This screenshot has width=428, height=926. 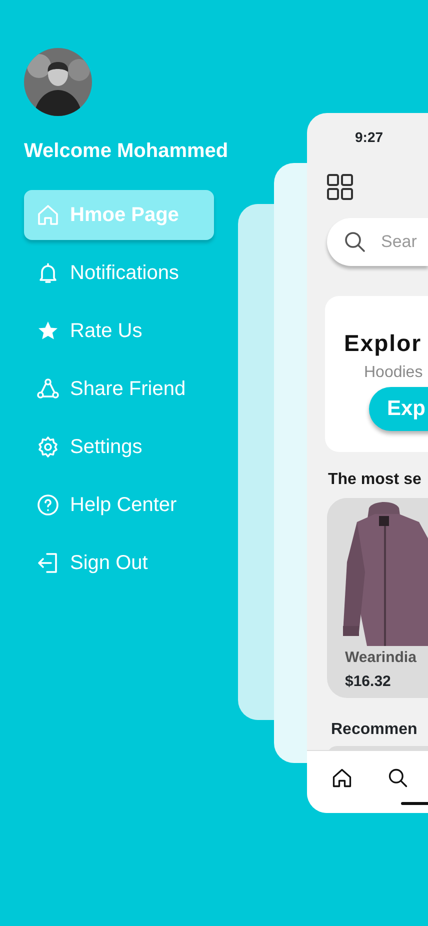 What do you see at coordinates (383, 343) in the screenshot?
I see `banner-title: Explor` at bounding box center [383, 343].